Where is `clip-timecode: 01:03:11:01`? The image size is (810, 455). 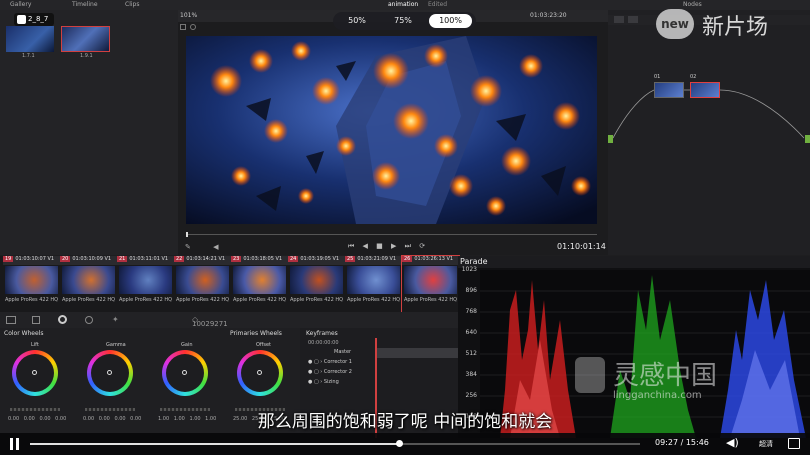
clip-timecode: 01:03:11:01 is located at coordinates (144, 259).